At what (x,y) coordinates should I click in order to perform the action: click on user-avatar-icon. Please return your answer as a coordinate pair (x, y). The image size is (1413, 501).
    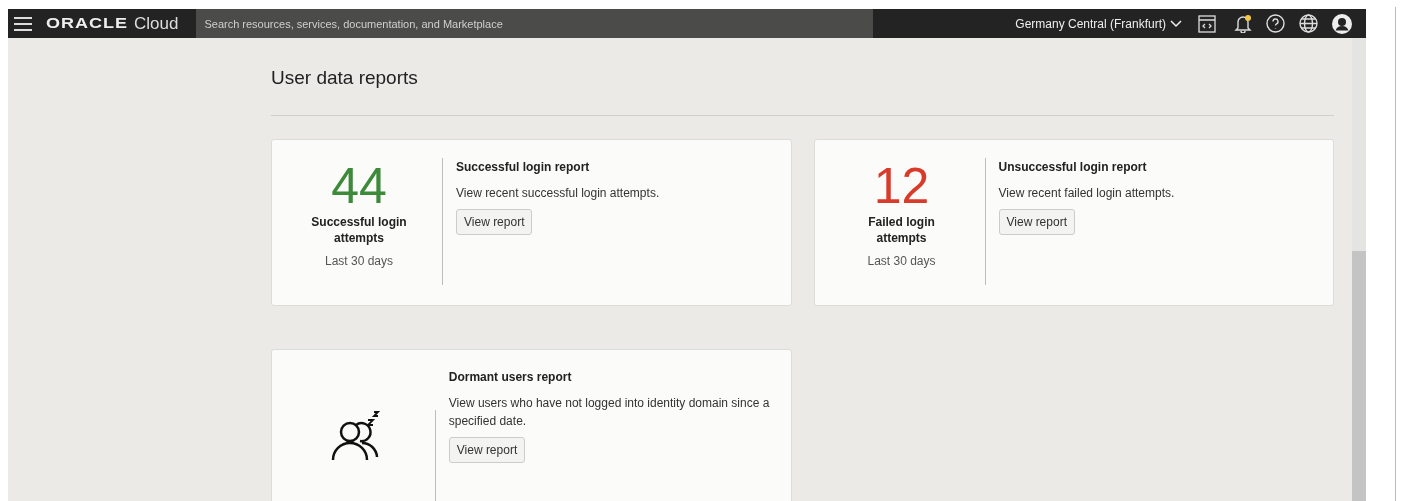
    Looking at the image, I should click on (1342, 23).